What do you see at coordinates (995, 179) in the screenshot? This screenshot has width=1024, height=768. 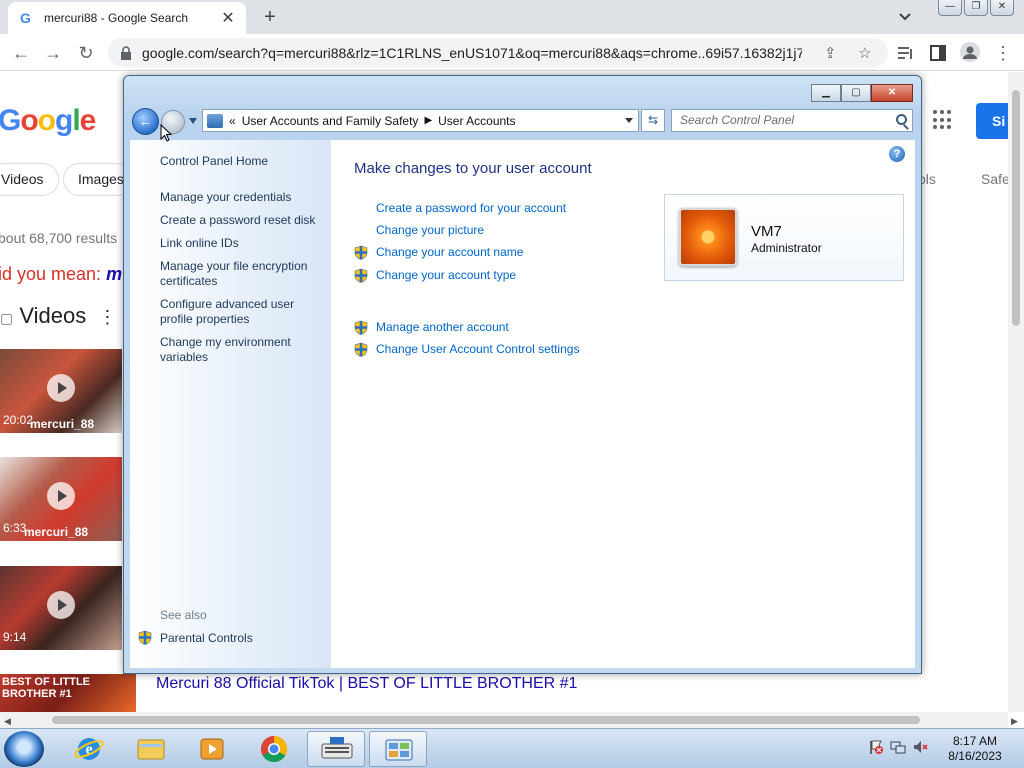 I see `safesearch-filter: Safe` at bounding box center [995, 179].